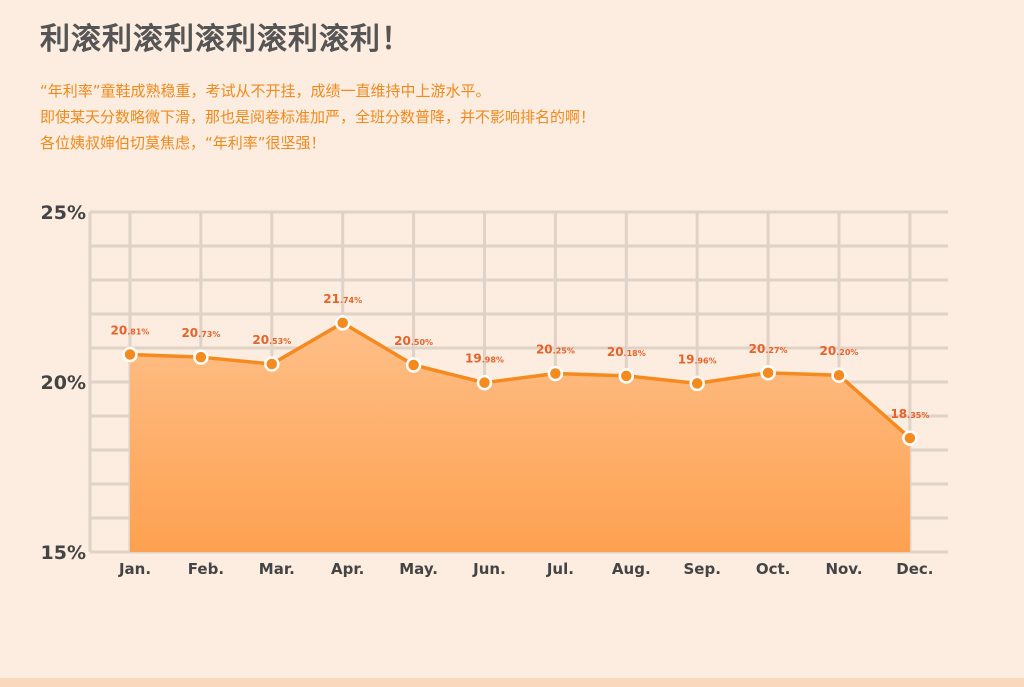  Describe the element at coordinates (701, 569) in the screenshot. I see `x-tick-label: Sep.` at that location.